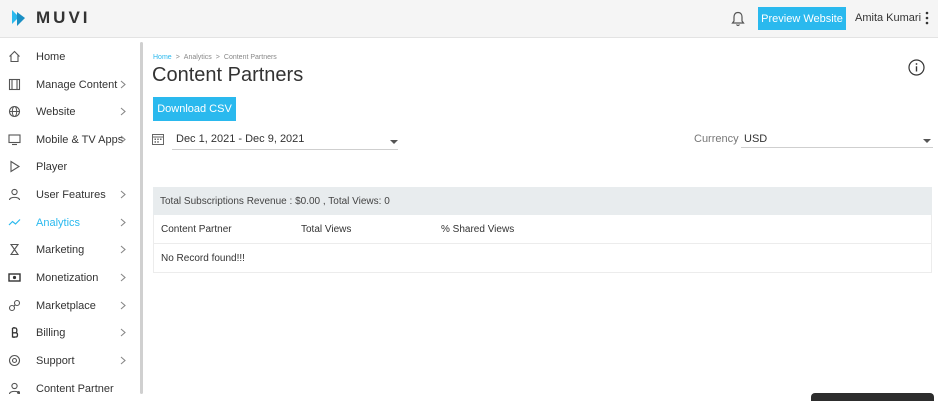  I want to click on muvi-logo-icon, so click(18, 18).